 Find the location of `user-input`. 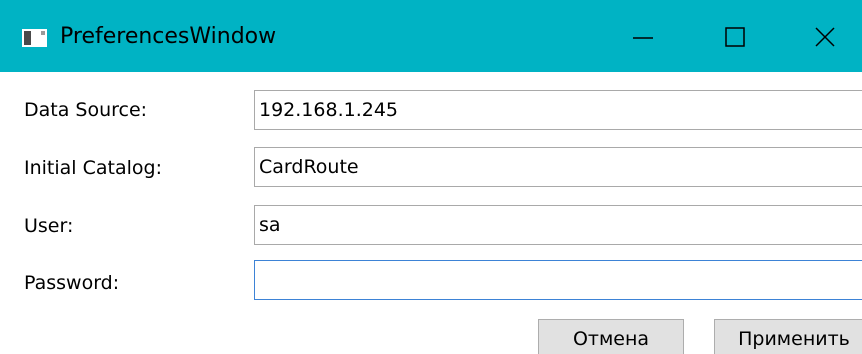

user-input is located at coordinates (558, 225).